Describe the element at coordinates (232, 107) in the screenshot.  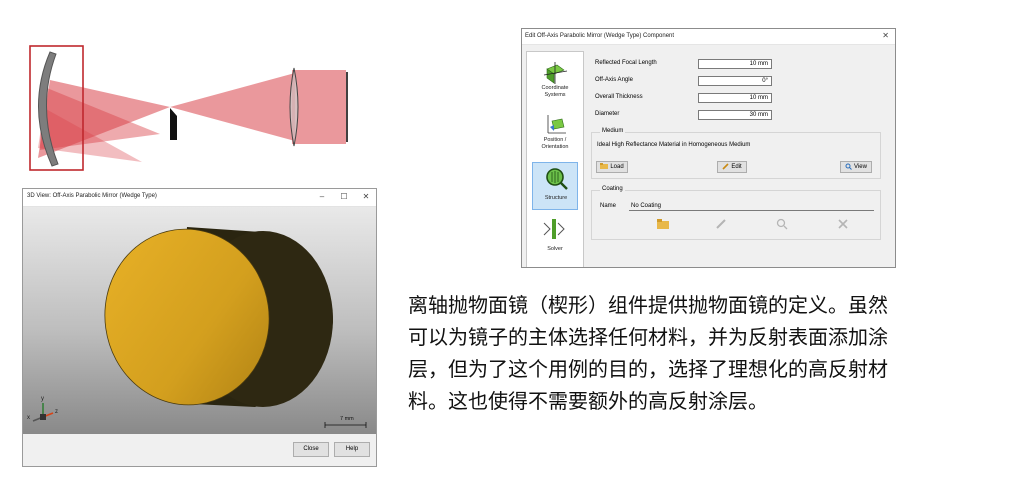
I see `incoming-beam` at that location.